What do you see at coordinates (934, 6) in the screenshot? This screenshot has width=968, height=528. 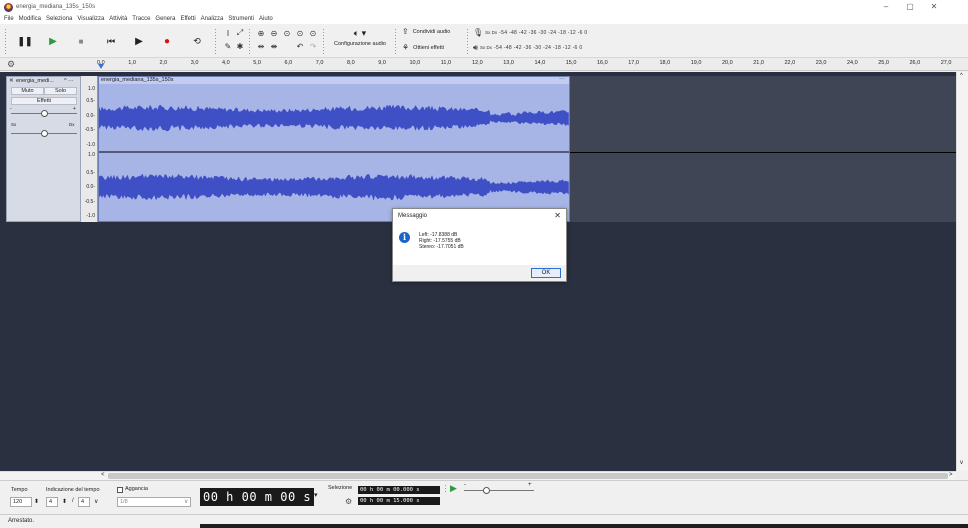 I see `close-window-icon: ✕` at bounding box center [934, 6].